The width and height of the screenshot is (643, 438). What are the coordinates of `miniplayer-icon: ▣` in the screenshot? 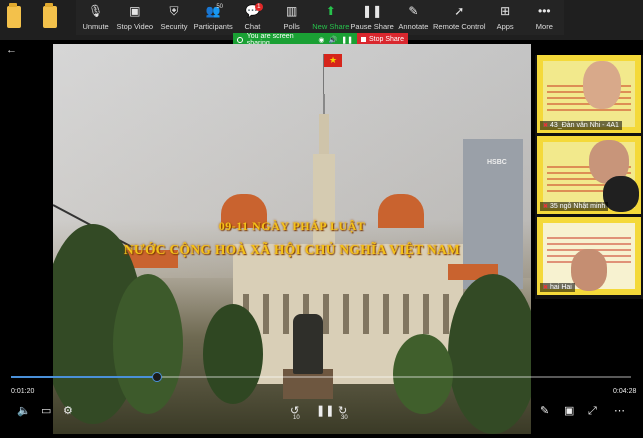 It's located at (569, 411).